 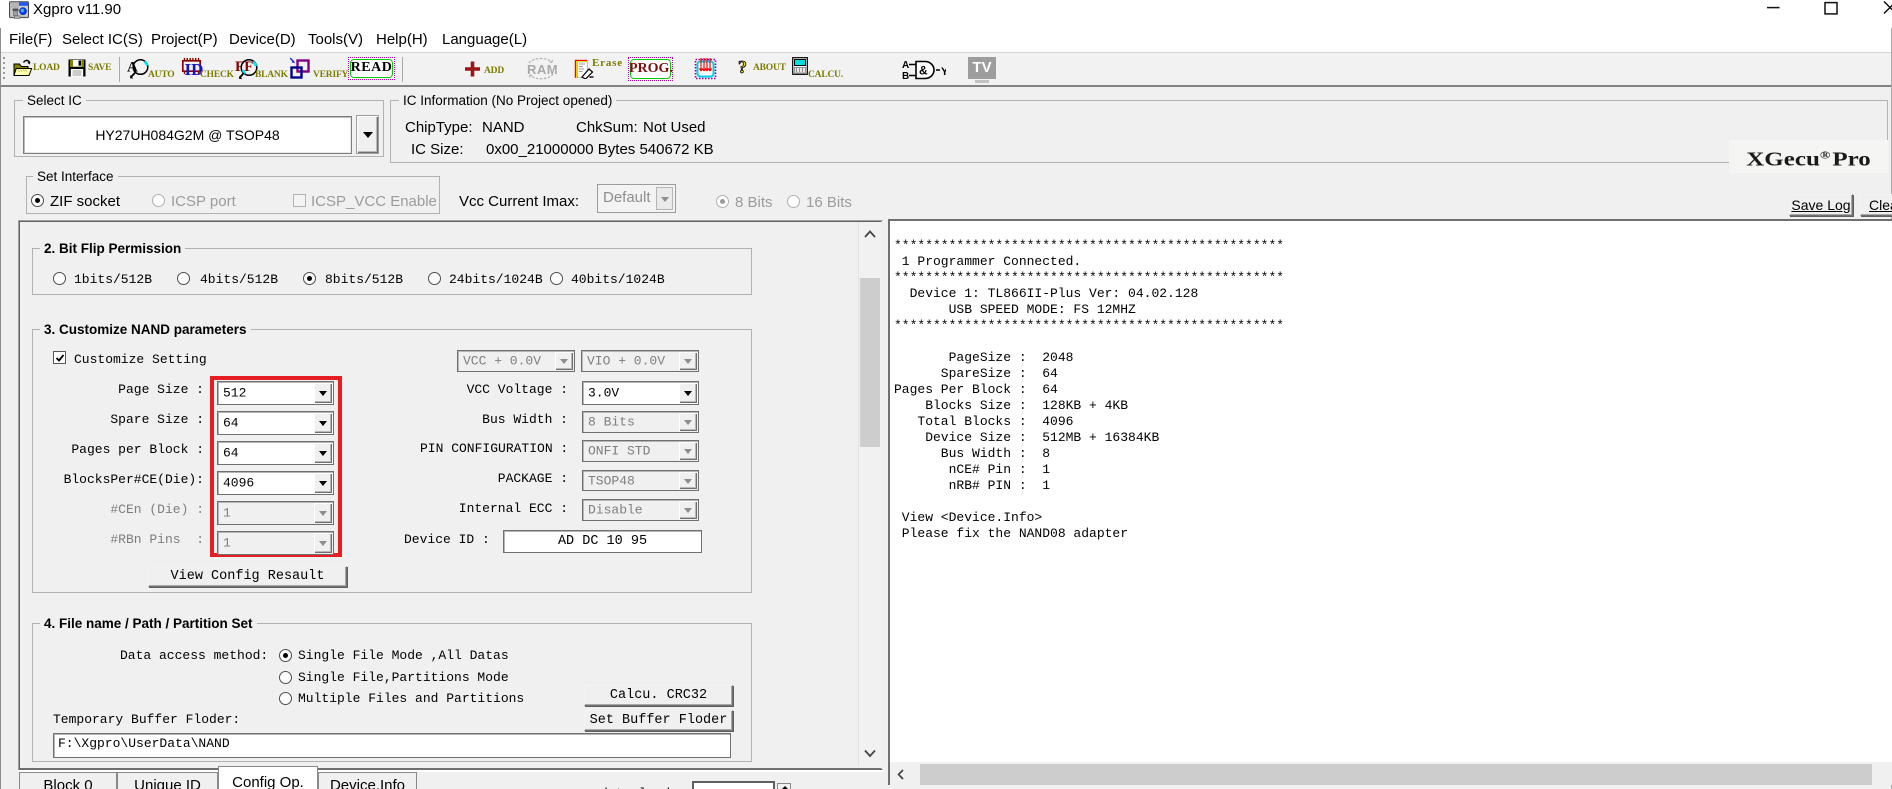 I want to click on svg-text: Y, so click(x=943, y=72).